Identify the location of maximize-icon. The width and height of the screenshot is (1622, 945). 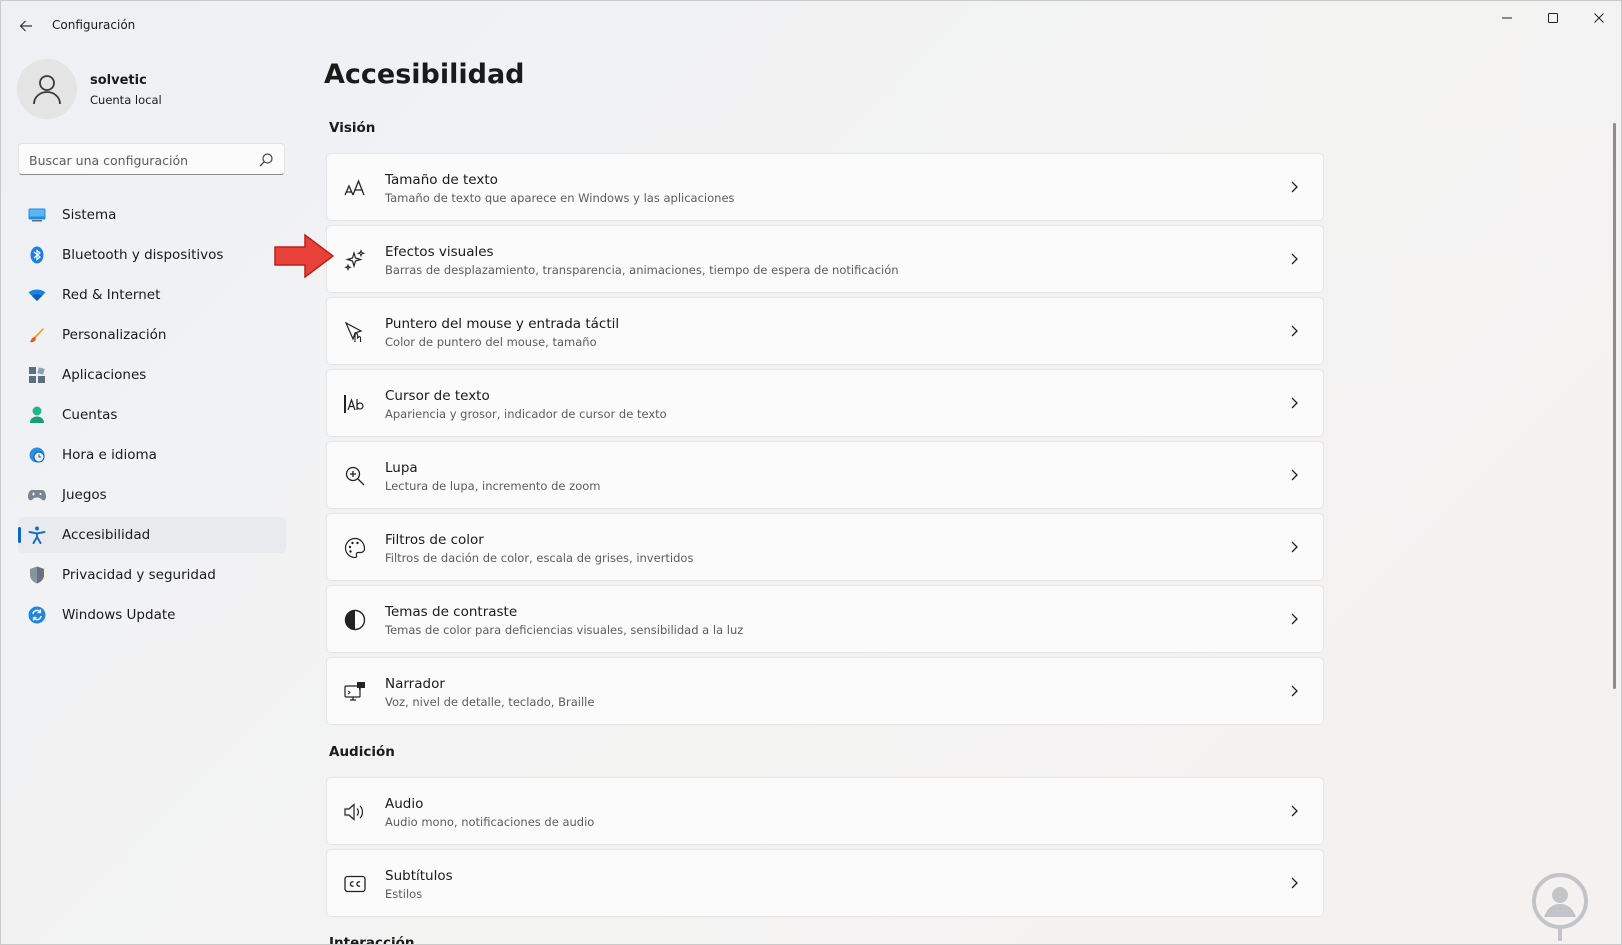
(1553, 18).